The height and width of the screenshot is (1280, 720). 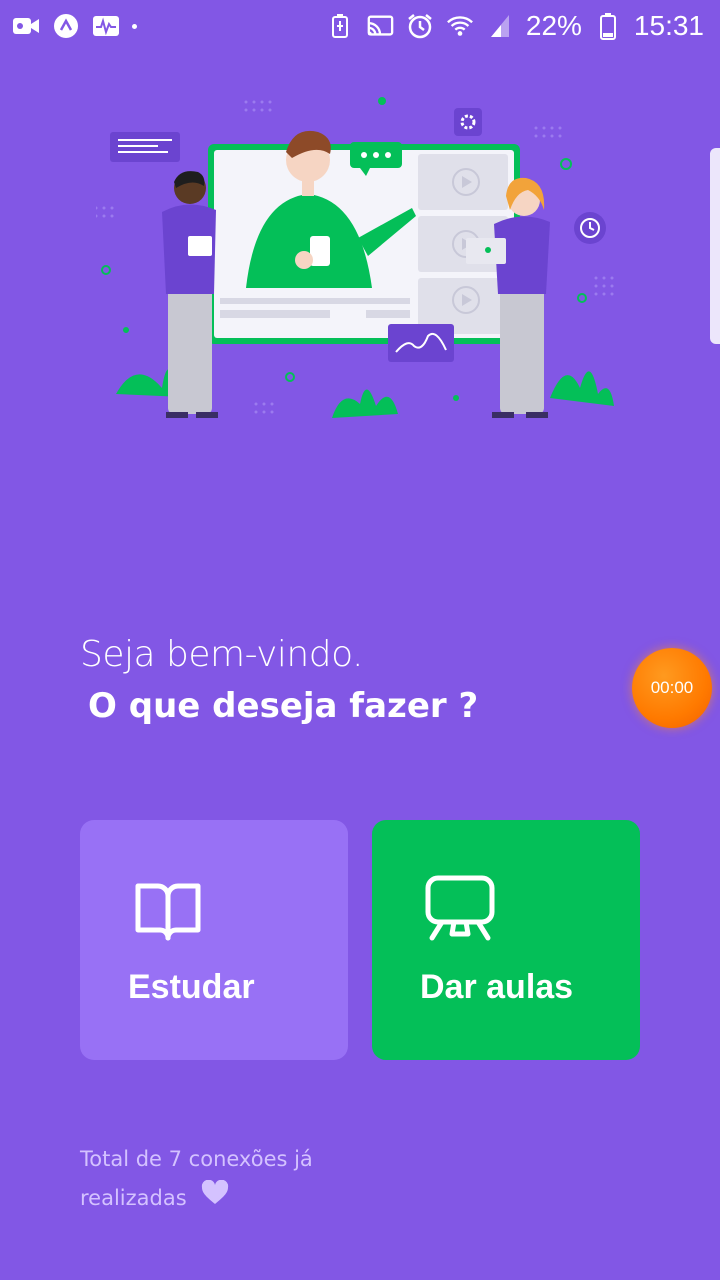 I want to click on activity-monitor-icon, so click(x=106, y=26).